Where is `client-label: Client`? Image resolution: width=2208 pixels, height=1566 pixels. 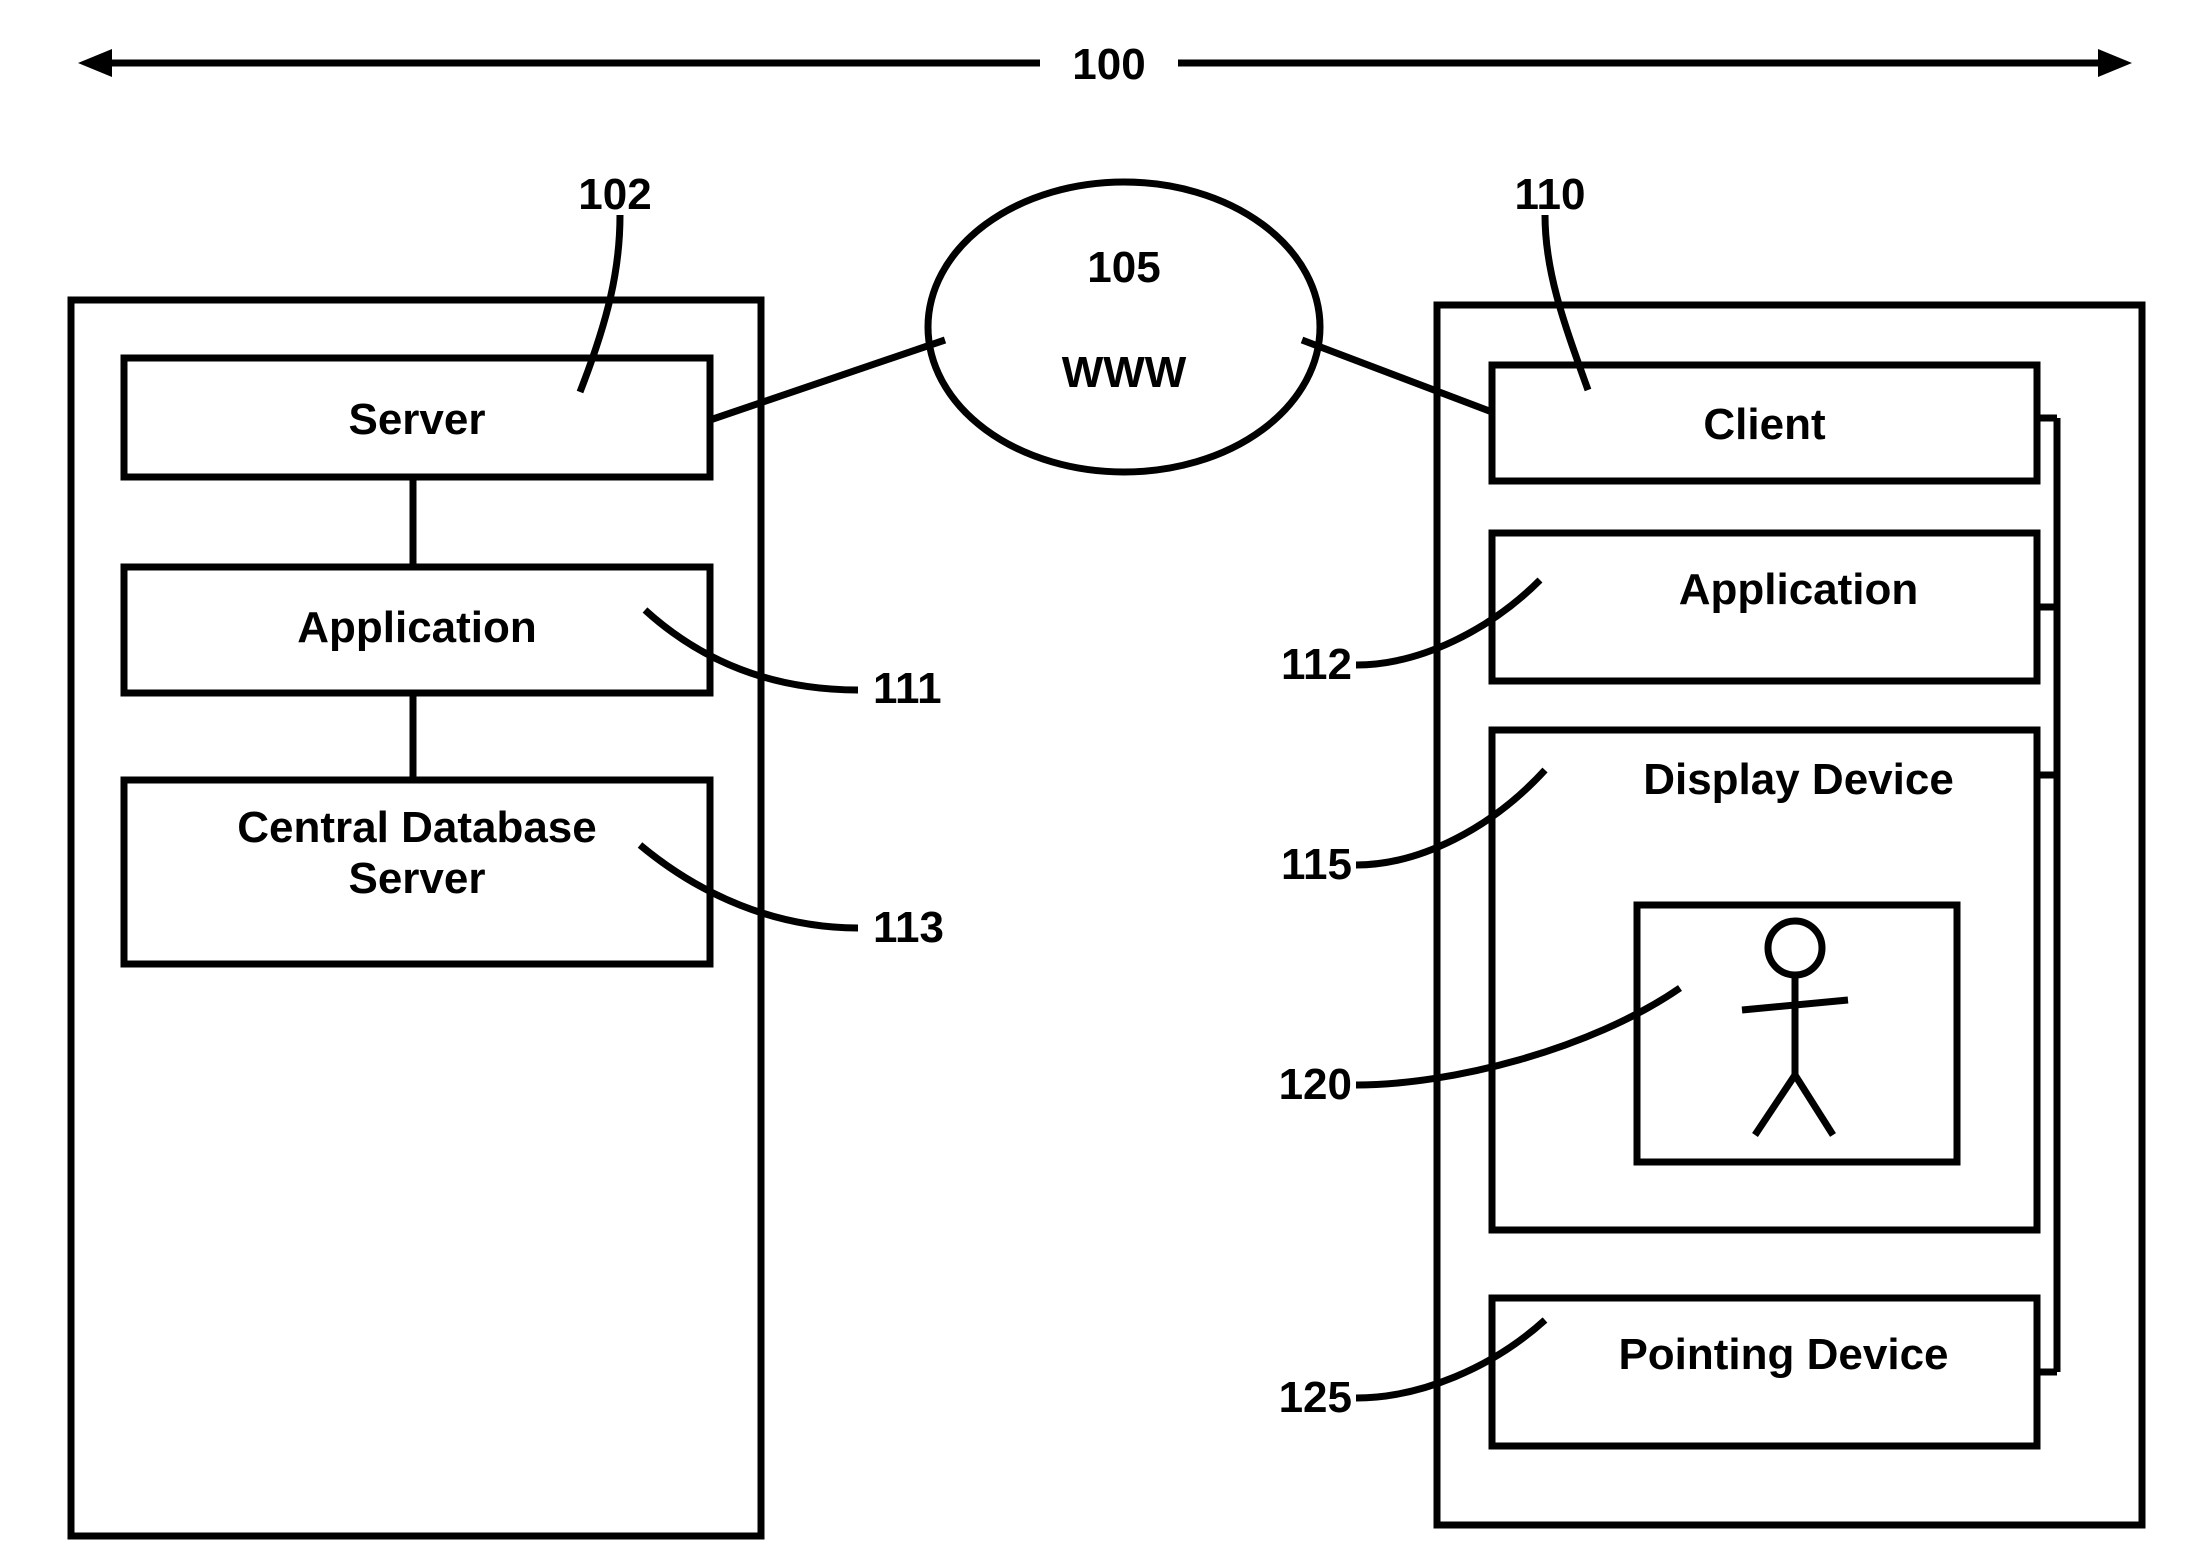 client-label: Client is located at coordinates (1764, 424).